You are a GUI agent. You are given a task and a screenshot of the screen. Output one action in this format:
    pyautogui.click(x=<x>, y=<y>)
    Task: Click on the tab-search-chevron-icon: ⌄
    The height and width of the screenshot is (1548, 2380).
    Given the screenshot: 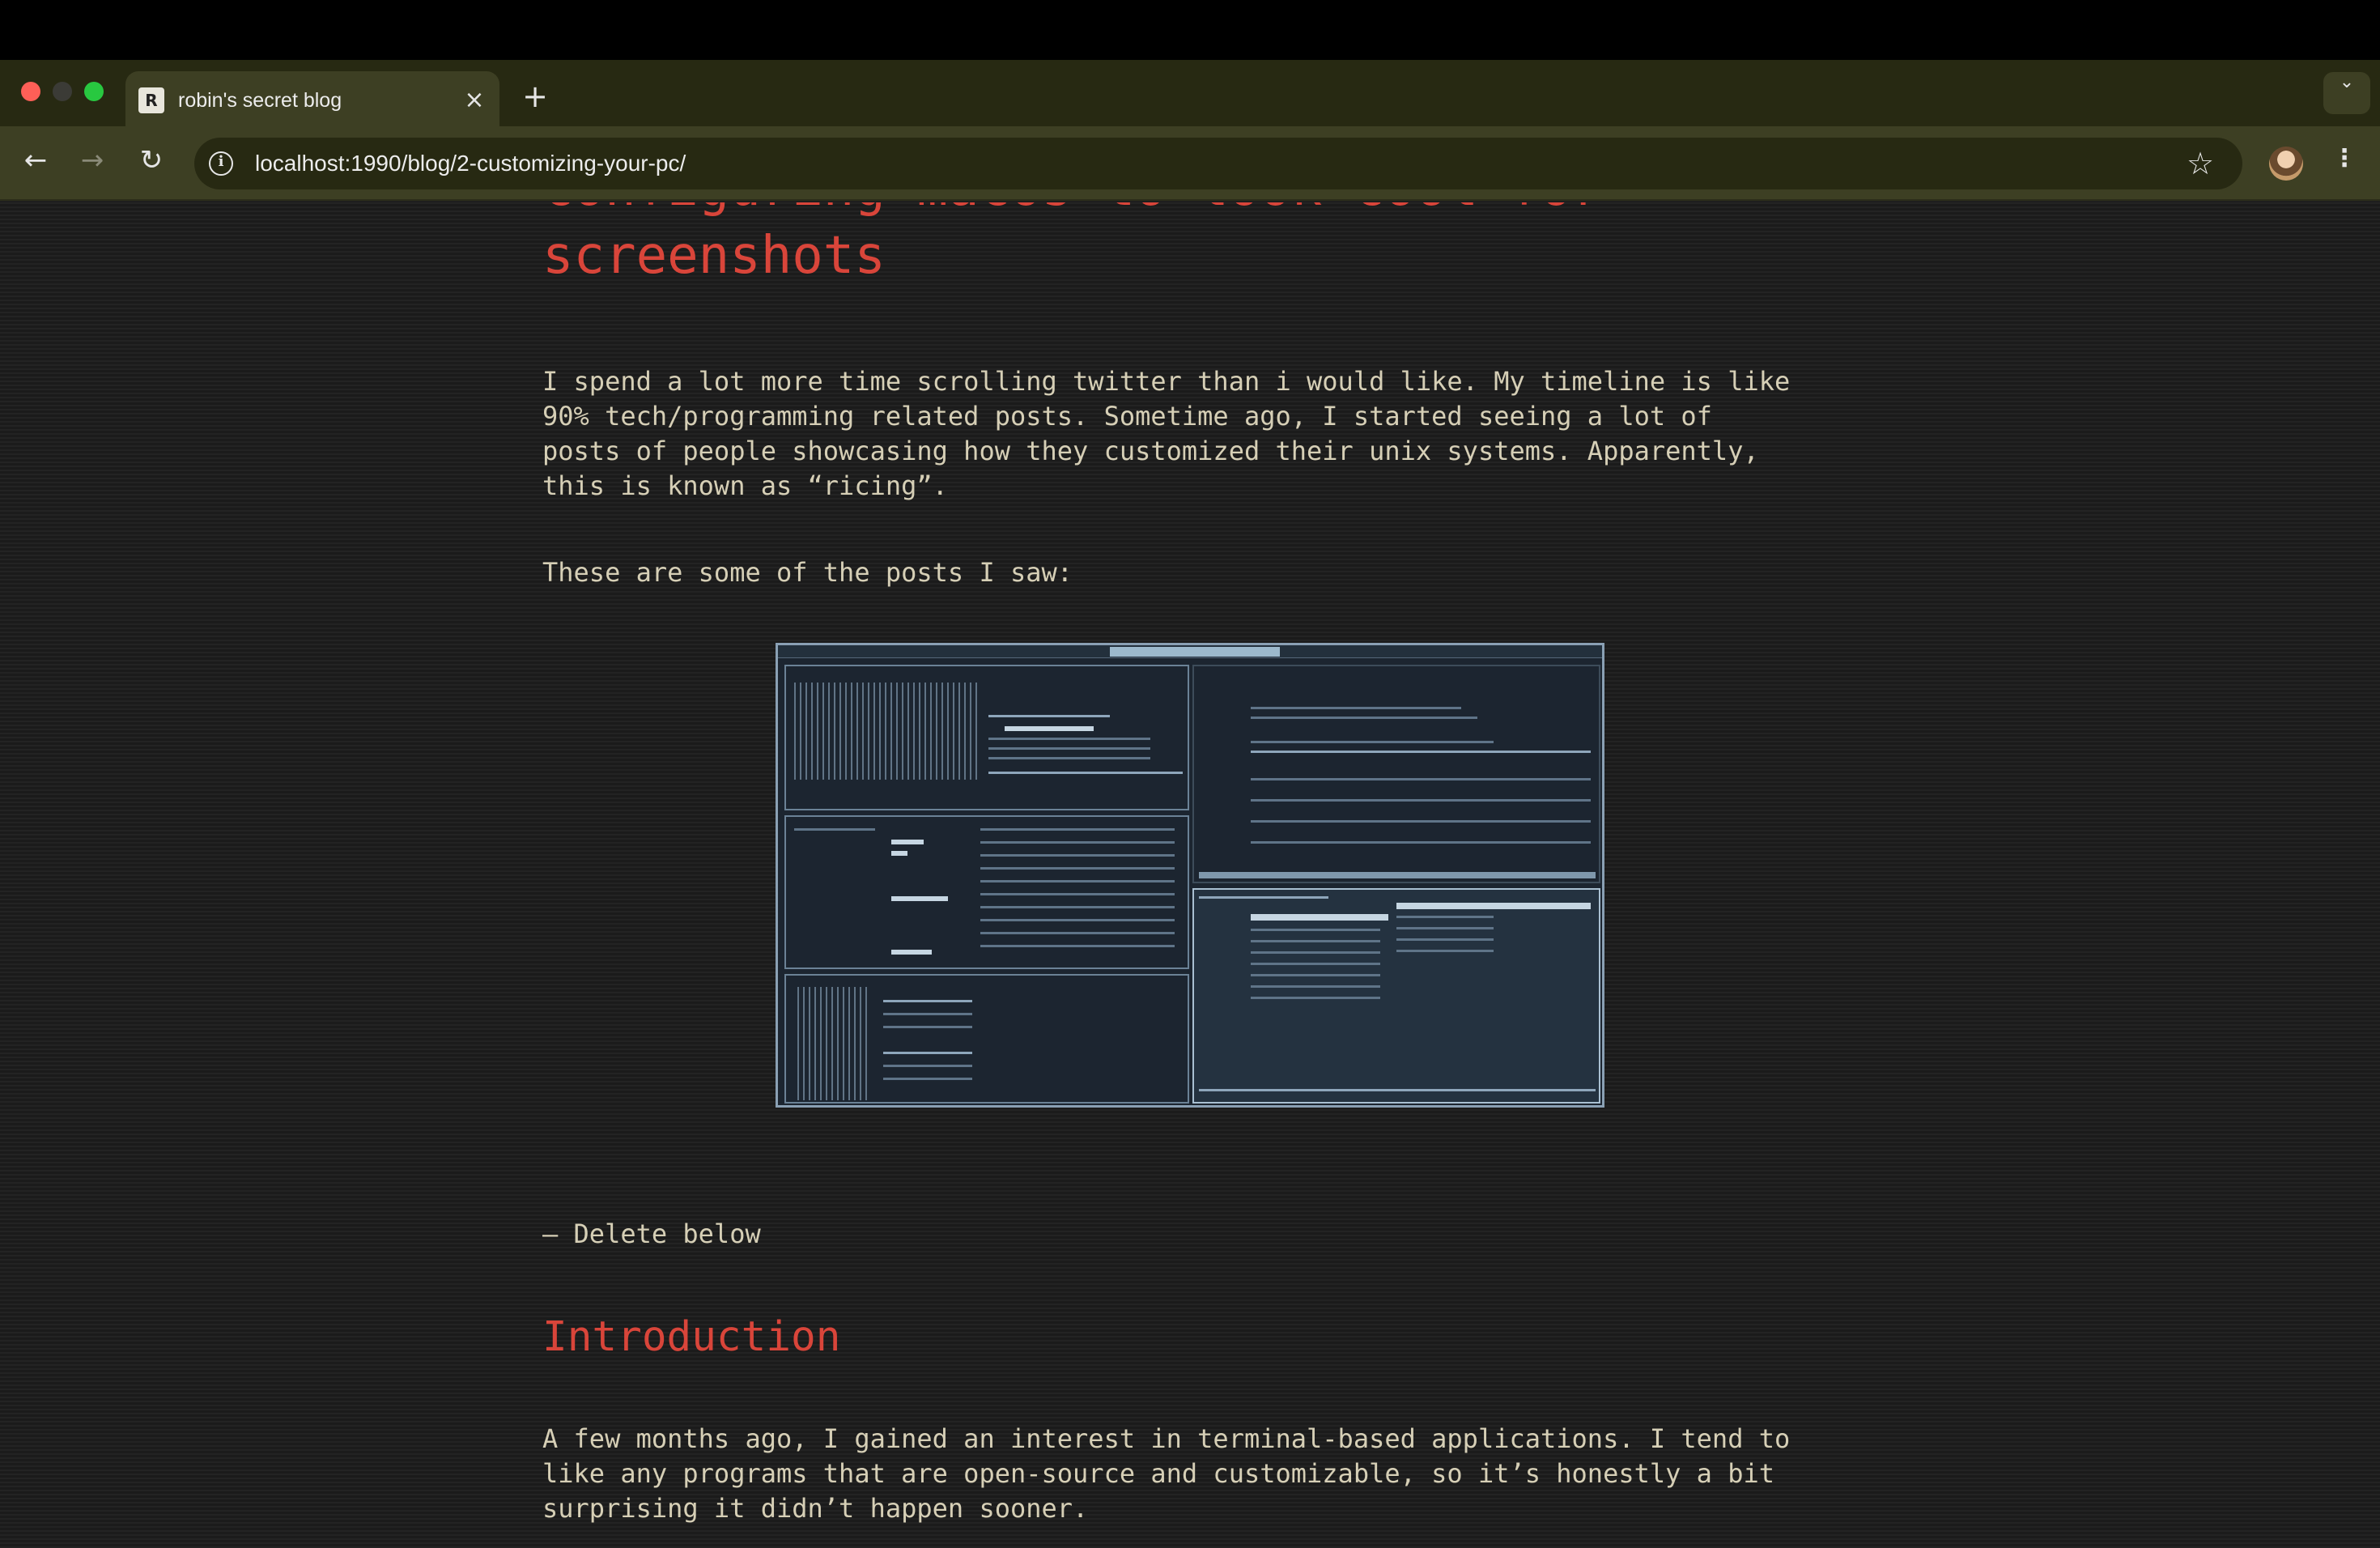 What is the action you would take?
    pyautogui.click(x=2347, y=93)
    